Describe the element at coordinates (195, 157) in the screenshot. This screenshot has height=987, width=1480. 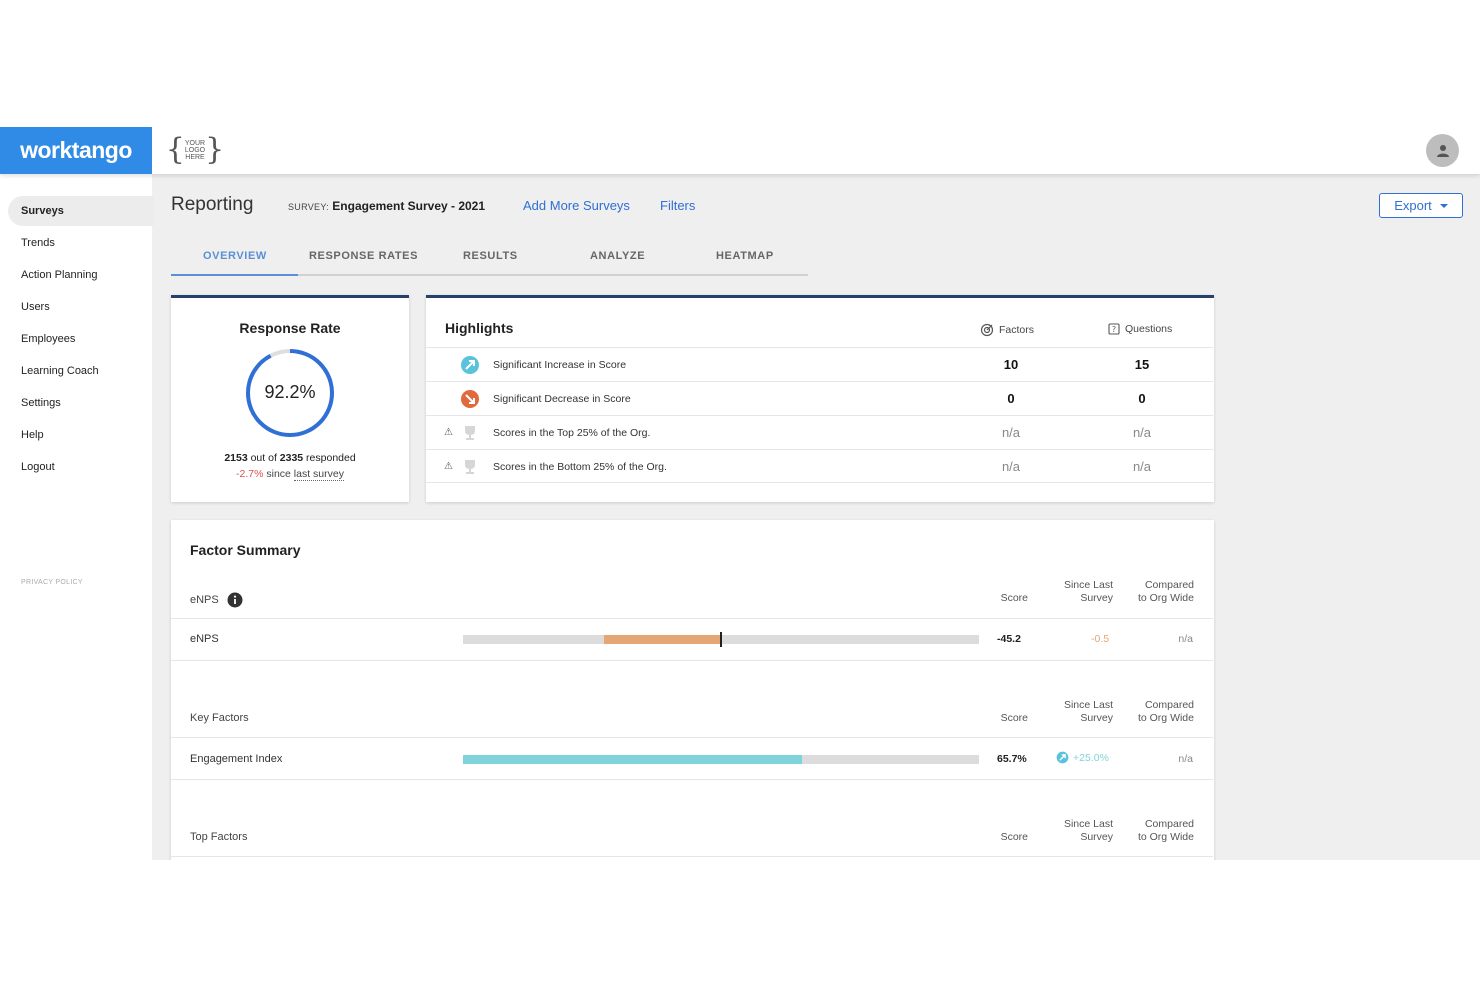
I see `logo-line: HERE` at that location.